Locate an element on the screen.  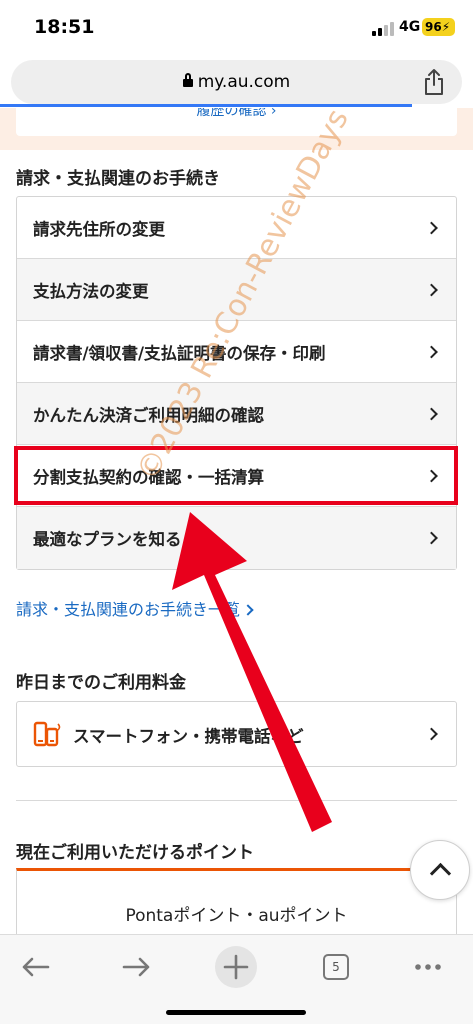
menu-item-billing-address: 請求先住所の変更 is located at coordinates (236, 228).